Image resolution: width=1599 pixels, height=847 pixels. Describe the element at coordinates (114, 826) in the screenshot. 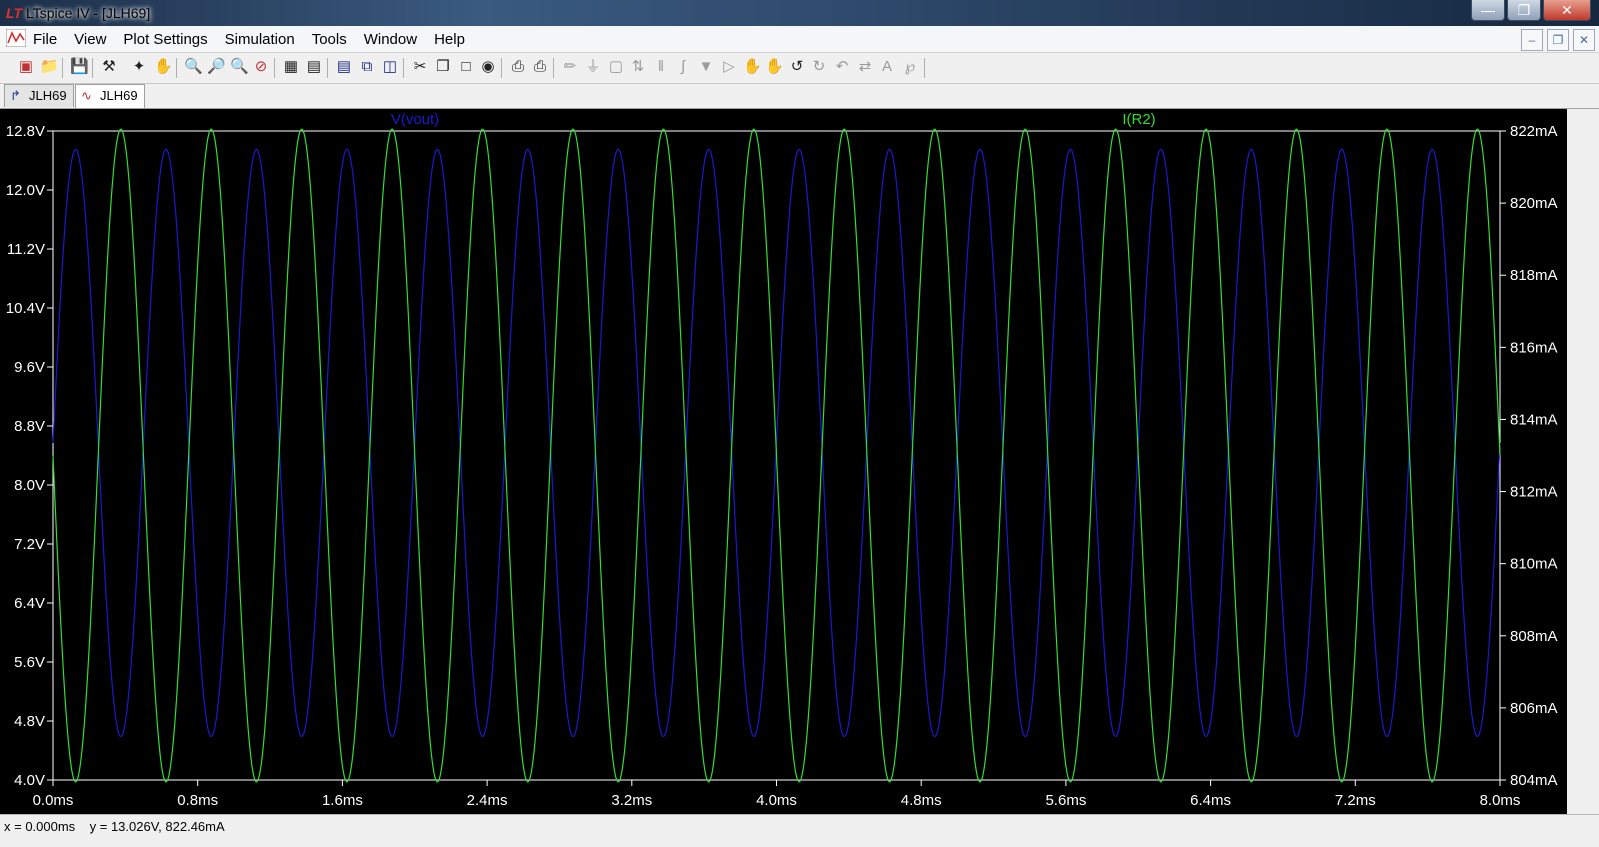

I see `cursor-readout: x = 0.000ms y = 13.026V, 822.46mA` at that location.